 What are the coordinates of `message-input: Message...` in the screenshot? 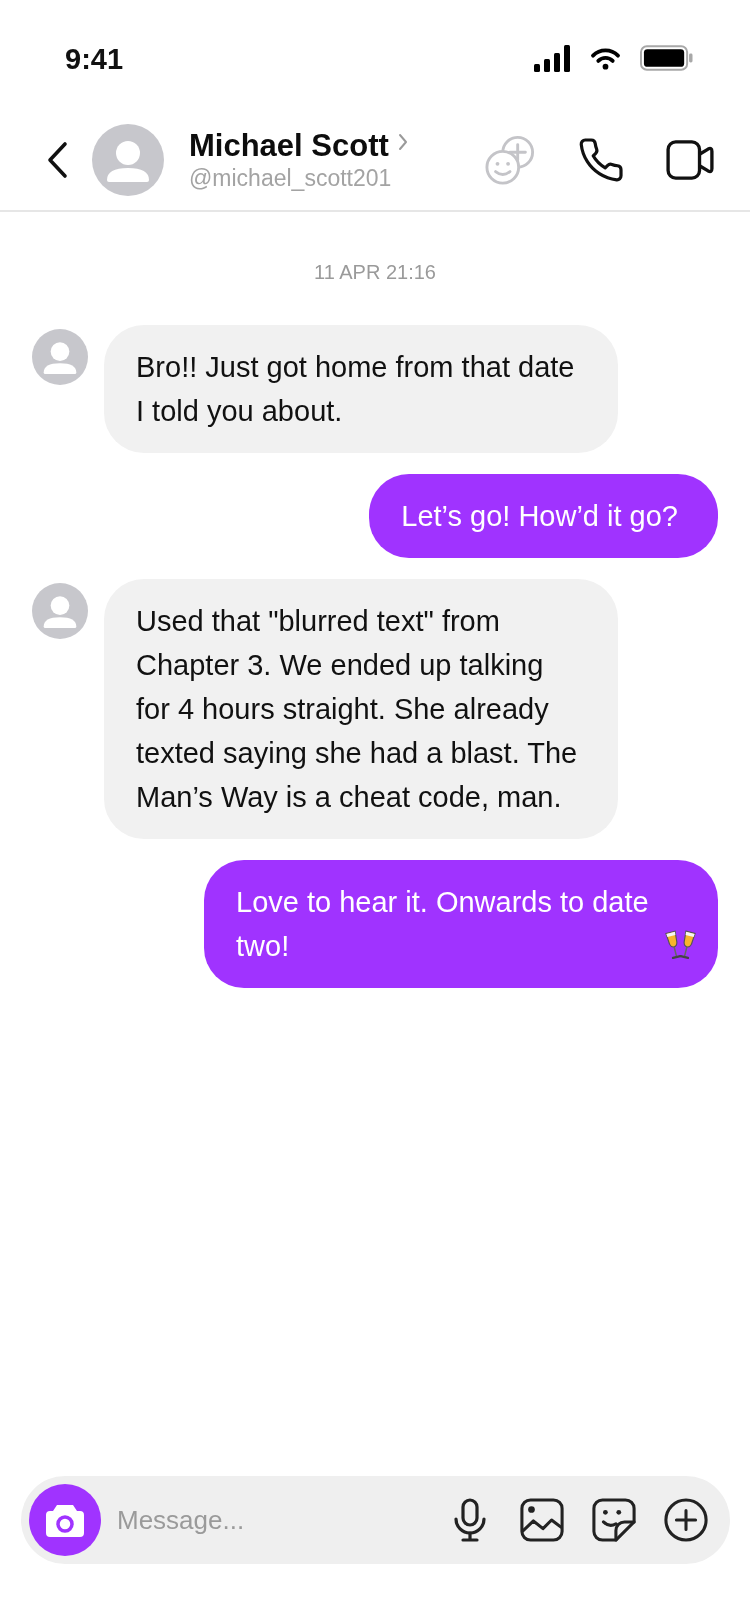 It's located at (276, 1520).